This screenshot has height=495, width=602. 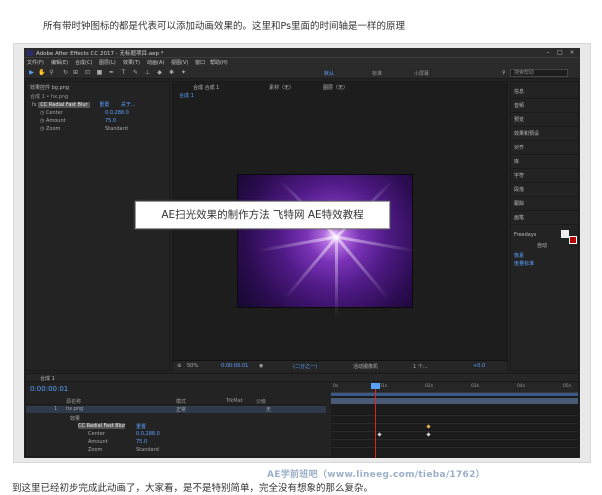 What do you see at coordinates (179, 366) in the screenshot?
I see `magnify-icon: ⊕` at bounding box center [179, 366].